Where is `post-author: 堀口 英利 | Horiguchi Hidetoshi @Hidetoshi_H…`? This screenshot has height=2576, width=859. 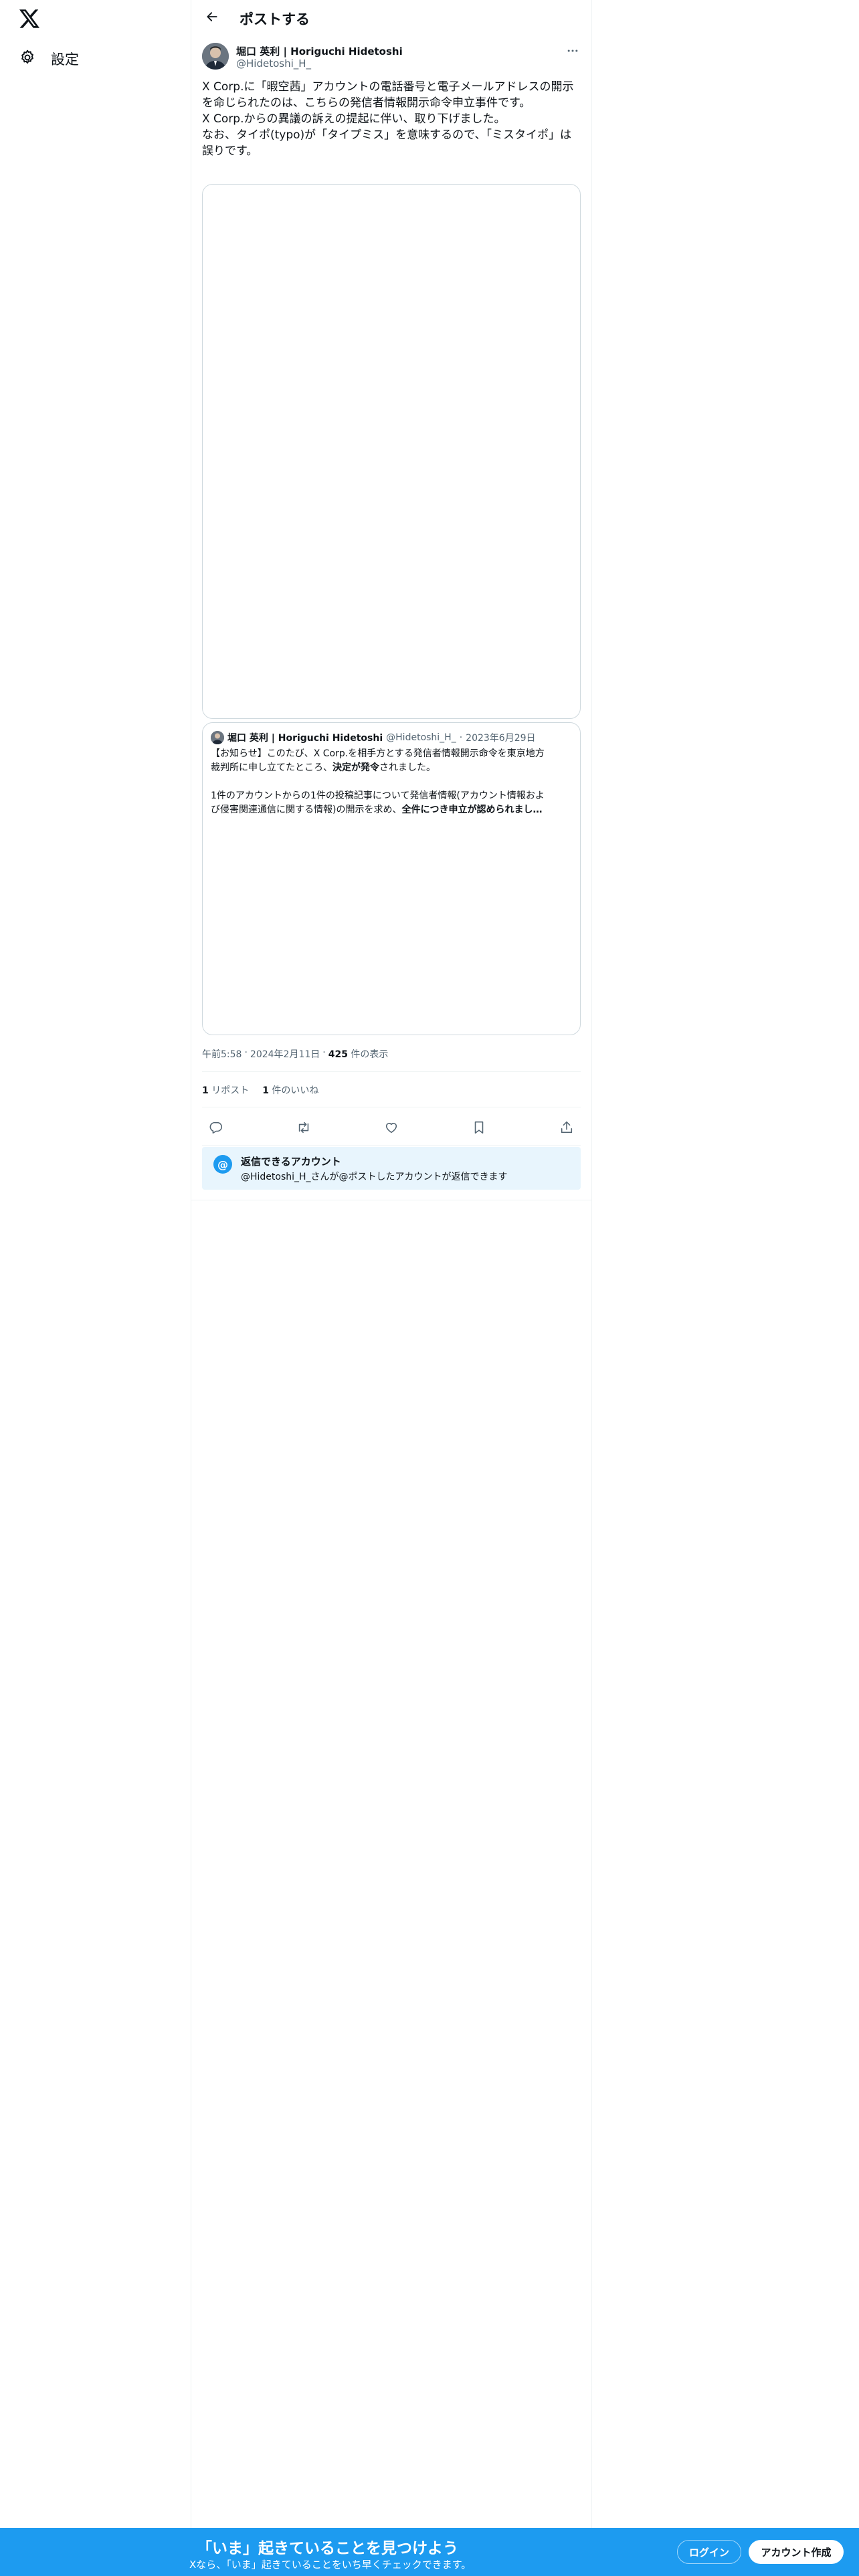 post-author: 堀口 英利 | Horiguchi Hidetoshi @Hidetoshi_H… is located at coordinates (391, 57).